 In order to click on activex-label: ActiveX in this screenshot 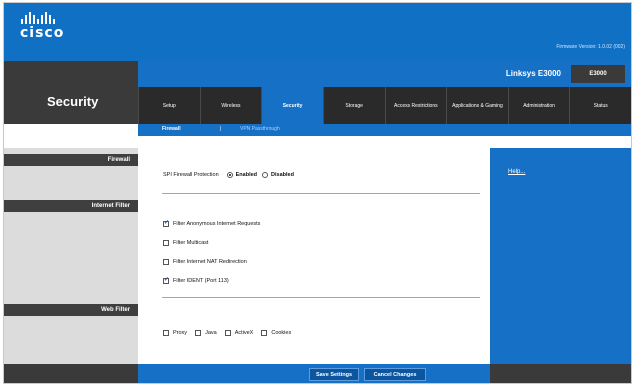, I will do `click(244, 333)`.